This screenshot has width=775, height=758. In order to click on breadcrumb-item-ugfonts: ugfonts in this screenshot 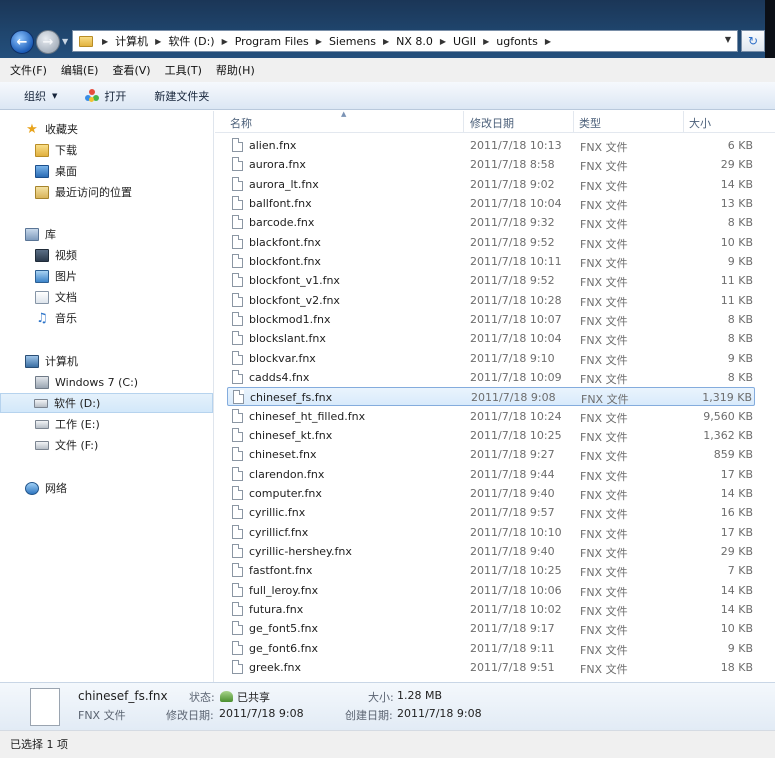, I will do `click(517, 41)`.